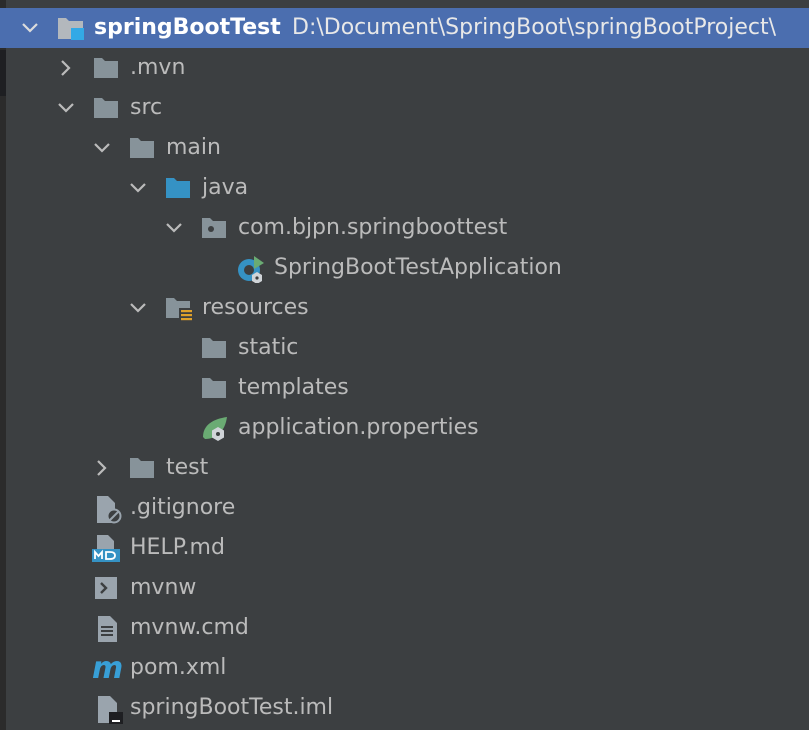  What do you see at coordinates (404, 188) in the screenshot?
I see `tree-item-java: java` at bounding box center [404, 188].